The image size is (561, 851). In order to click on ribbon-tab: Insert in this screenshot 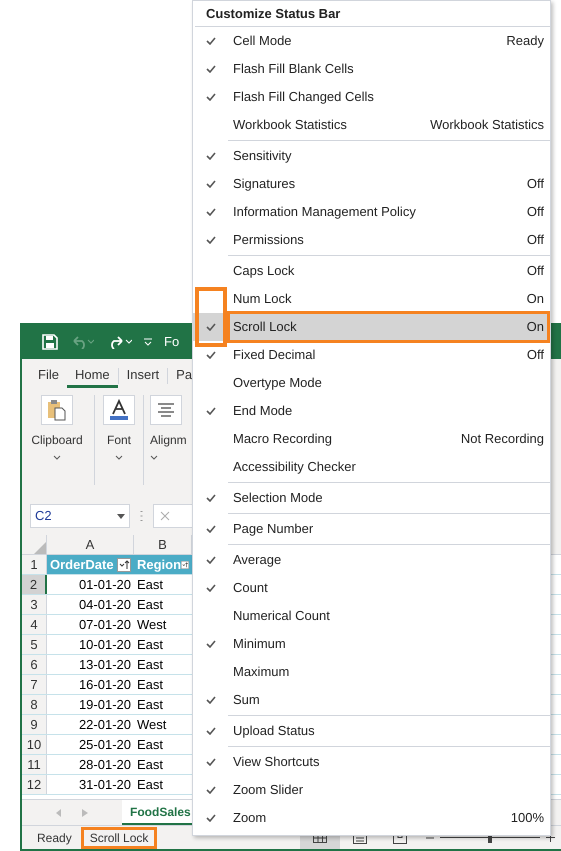, I will do `click(143, 376)`.